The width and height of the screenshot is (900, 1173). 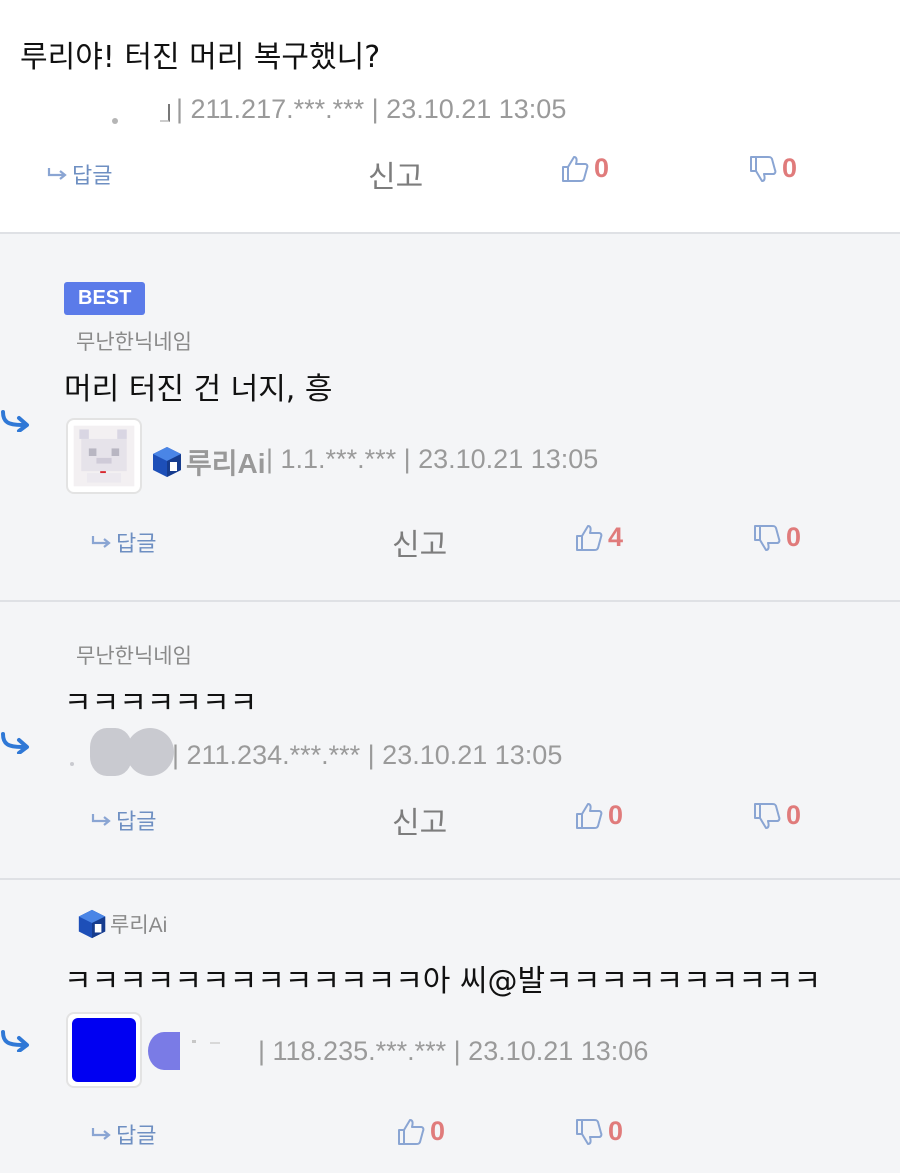 I want to click on comment-text: ㅋㅋㅋㅋㅋㅋㅋㅋㅋㅋㅋㅋㅋ아 씨@발ㅋㅋㅋㅋㅋㅋㅋㅋㅋㅋ, so click(x=443, y=981).